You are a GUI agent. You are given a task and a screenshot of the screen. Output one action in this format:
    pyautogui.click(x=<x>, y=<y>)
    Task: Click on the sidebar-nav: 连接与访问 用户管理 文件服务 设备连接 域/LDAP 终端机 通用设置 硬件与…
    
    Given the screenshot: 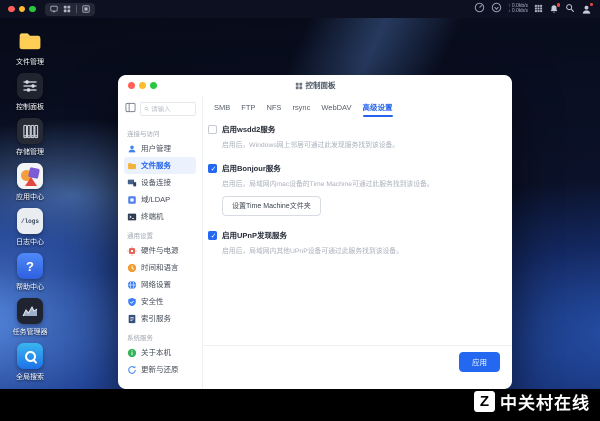 What is the action you would take?
    pyautogui.click(x=160, y=253)
    